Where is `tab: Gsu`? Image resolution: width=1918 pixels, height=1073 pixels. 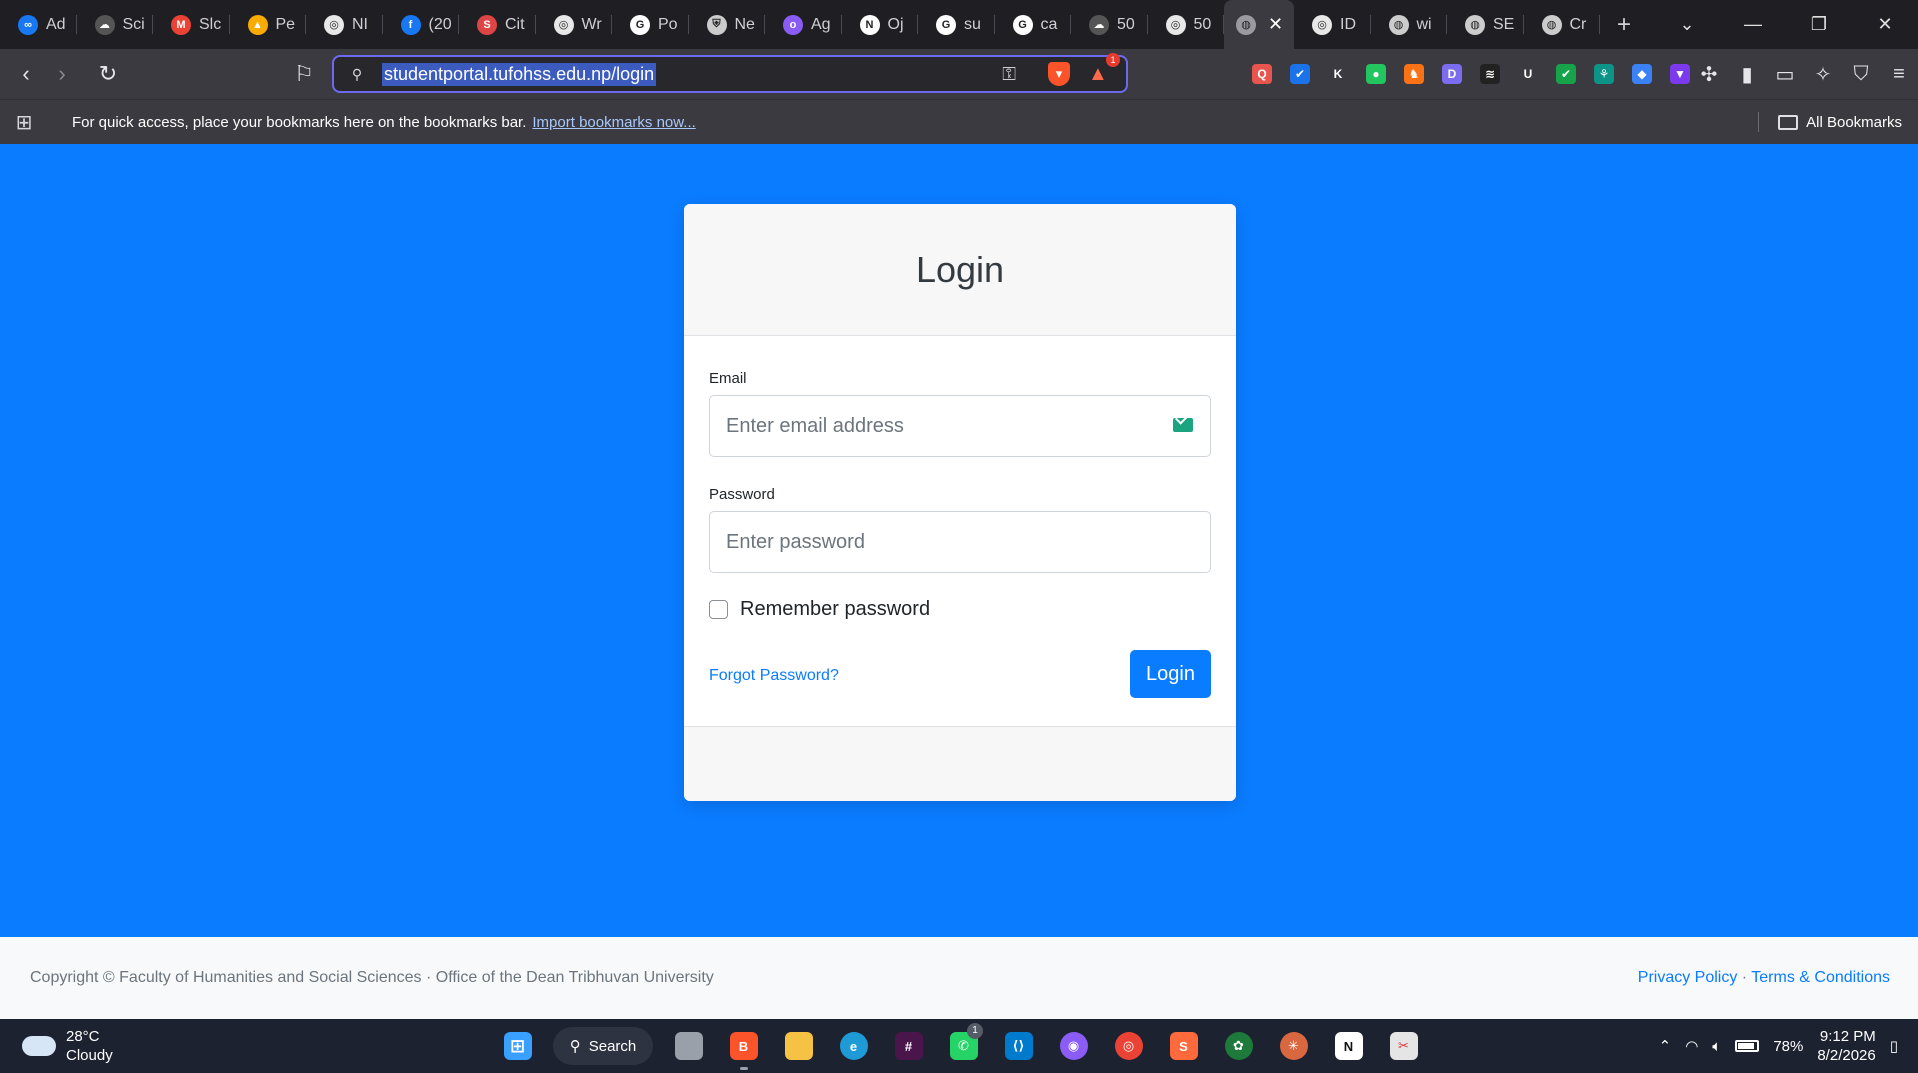 tab: Gsu is located at coordinates (956, 24).